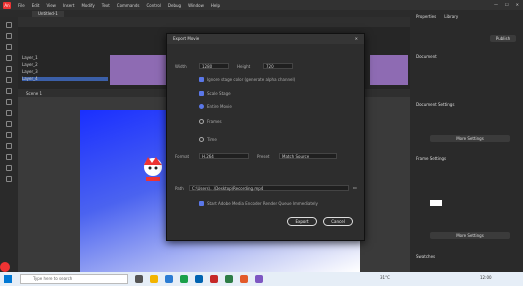  Describe the element at coordinates (436, 203) in the screenshot. I see `stage-color-swatch` at that location.